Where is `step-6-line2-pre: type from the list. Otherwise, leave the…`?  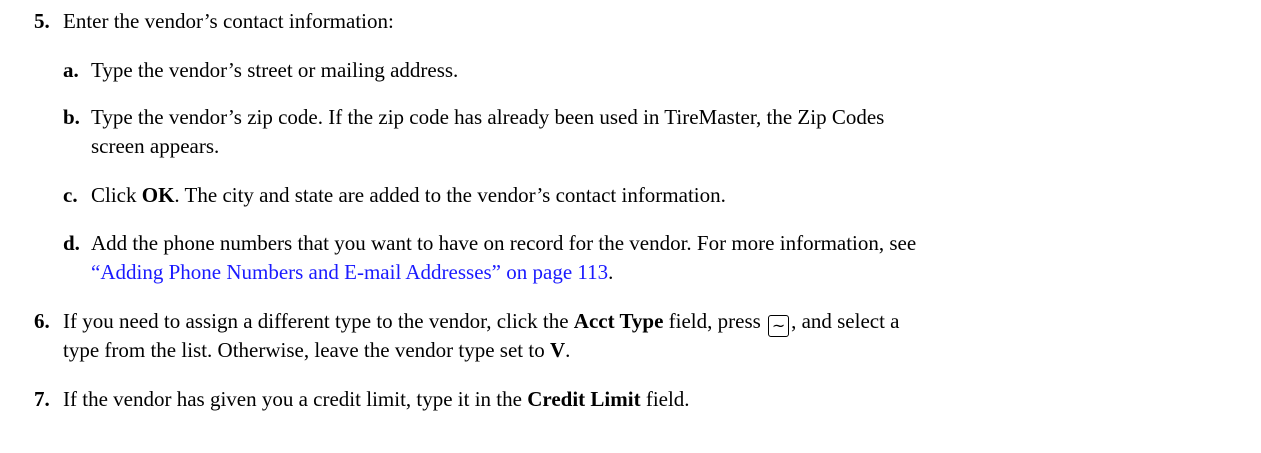 step-6-line2-pre: type from the list. Otherwise, leave the… is located at coordinates (306, 350).